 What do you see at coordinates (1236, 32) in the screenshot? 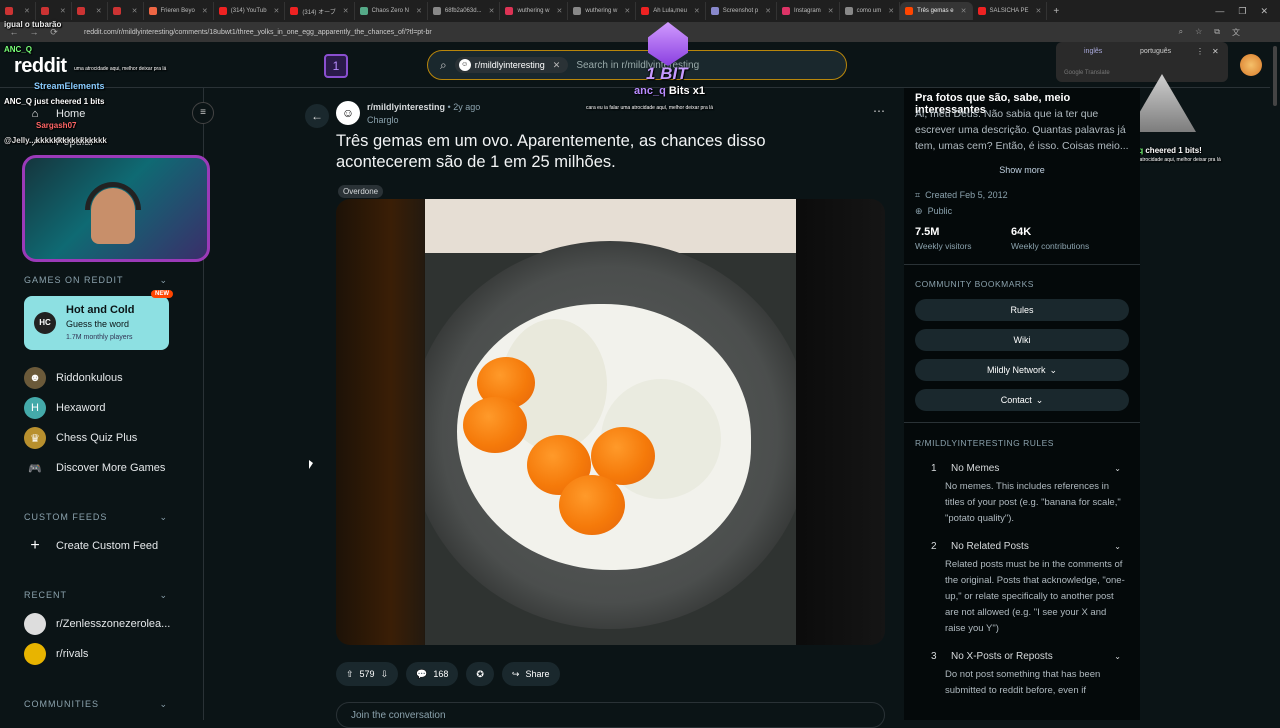
I see `translate-icon: 文` at bounding box center [1236, 32].